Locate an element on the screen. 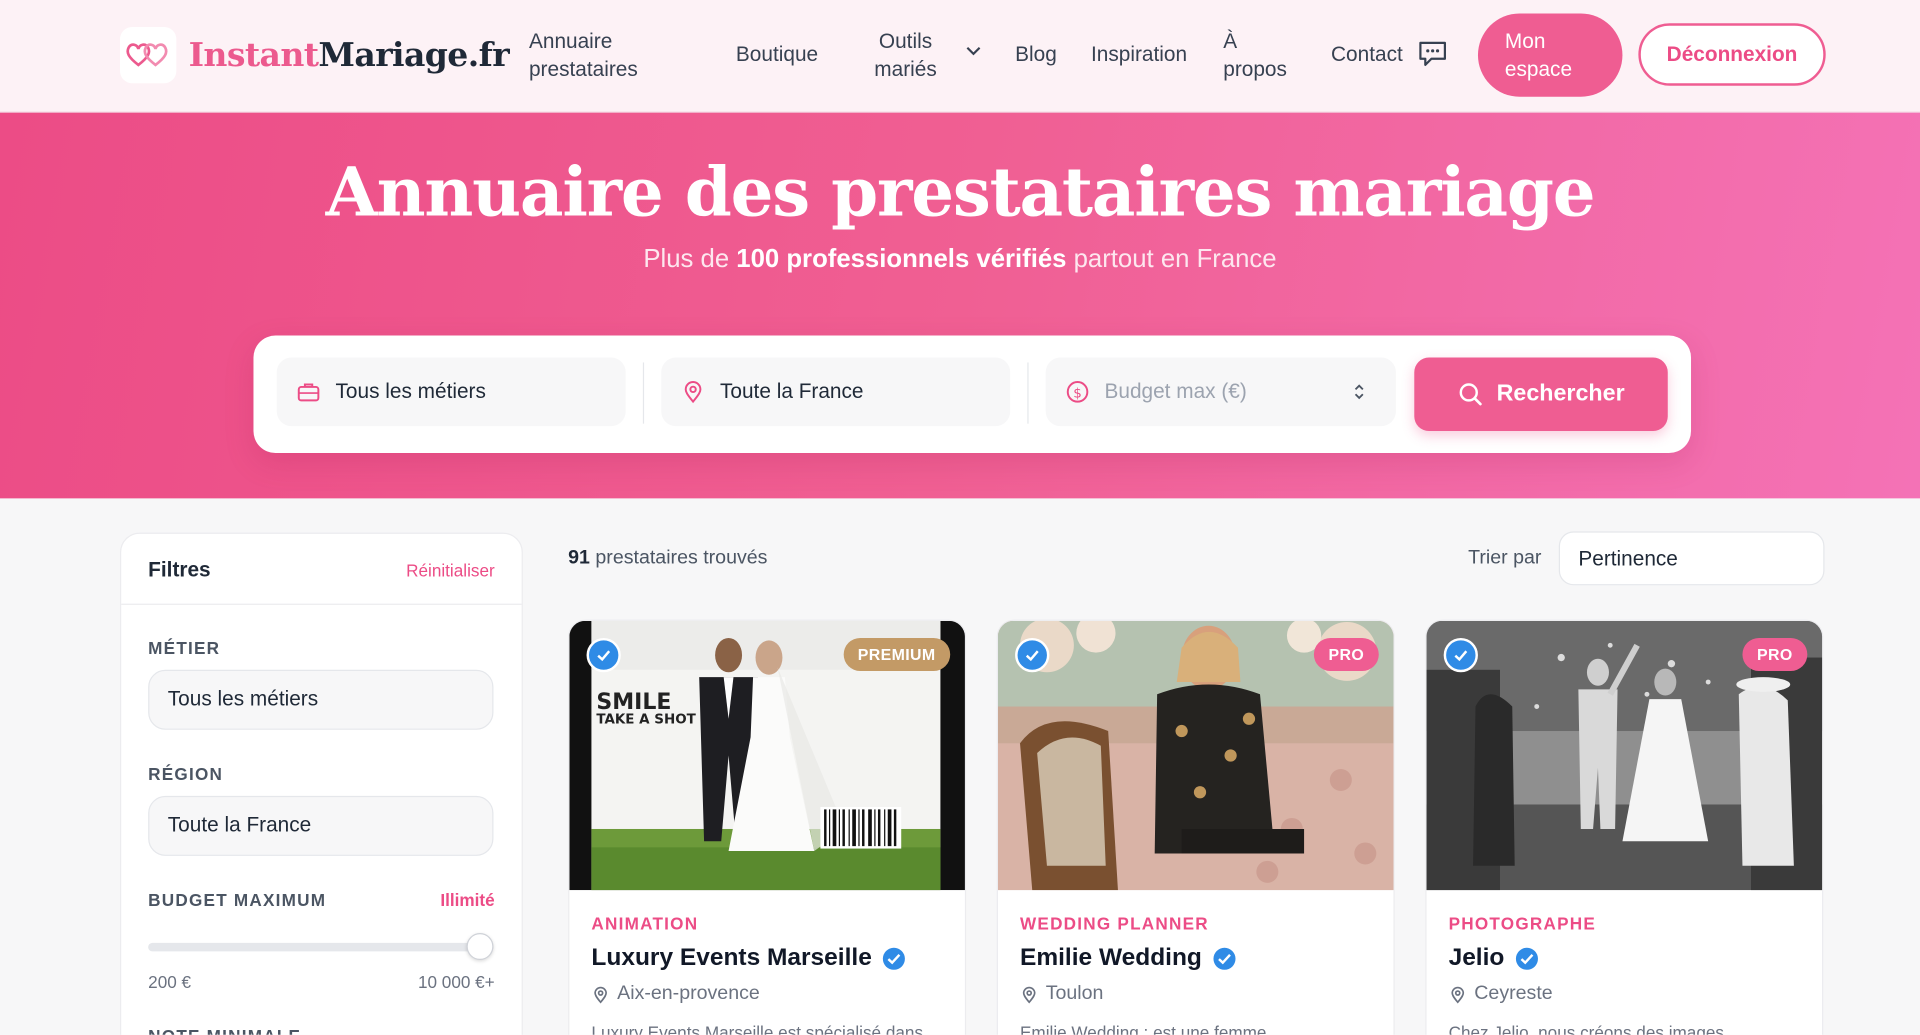 Image resolution: width=1920 pixels, height=1035 pixels. nav-annuaire-line1: Annuaire is located at coordinates (570, 41).